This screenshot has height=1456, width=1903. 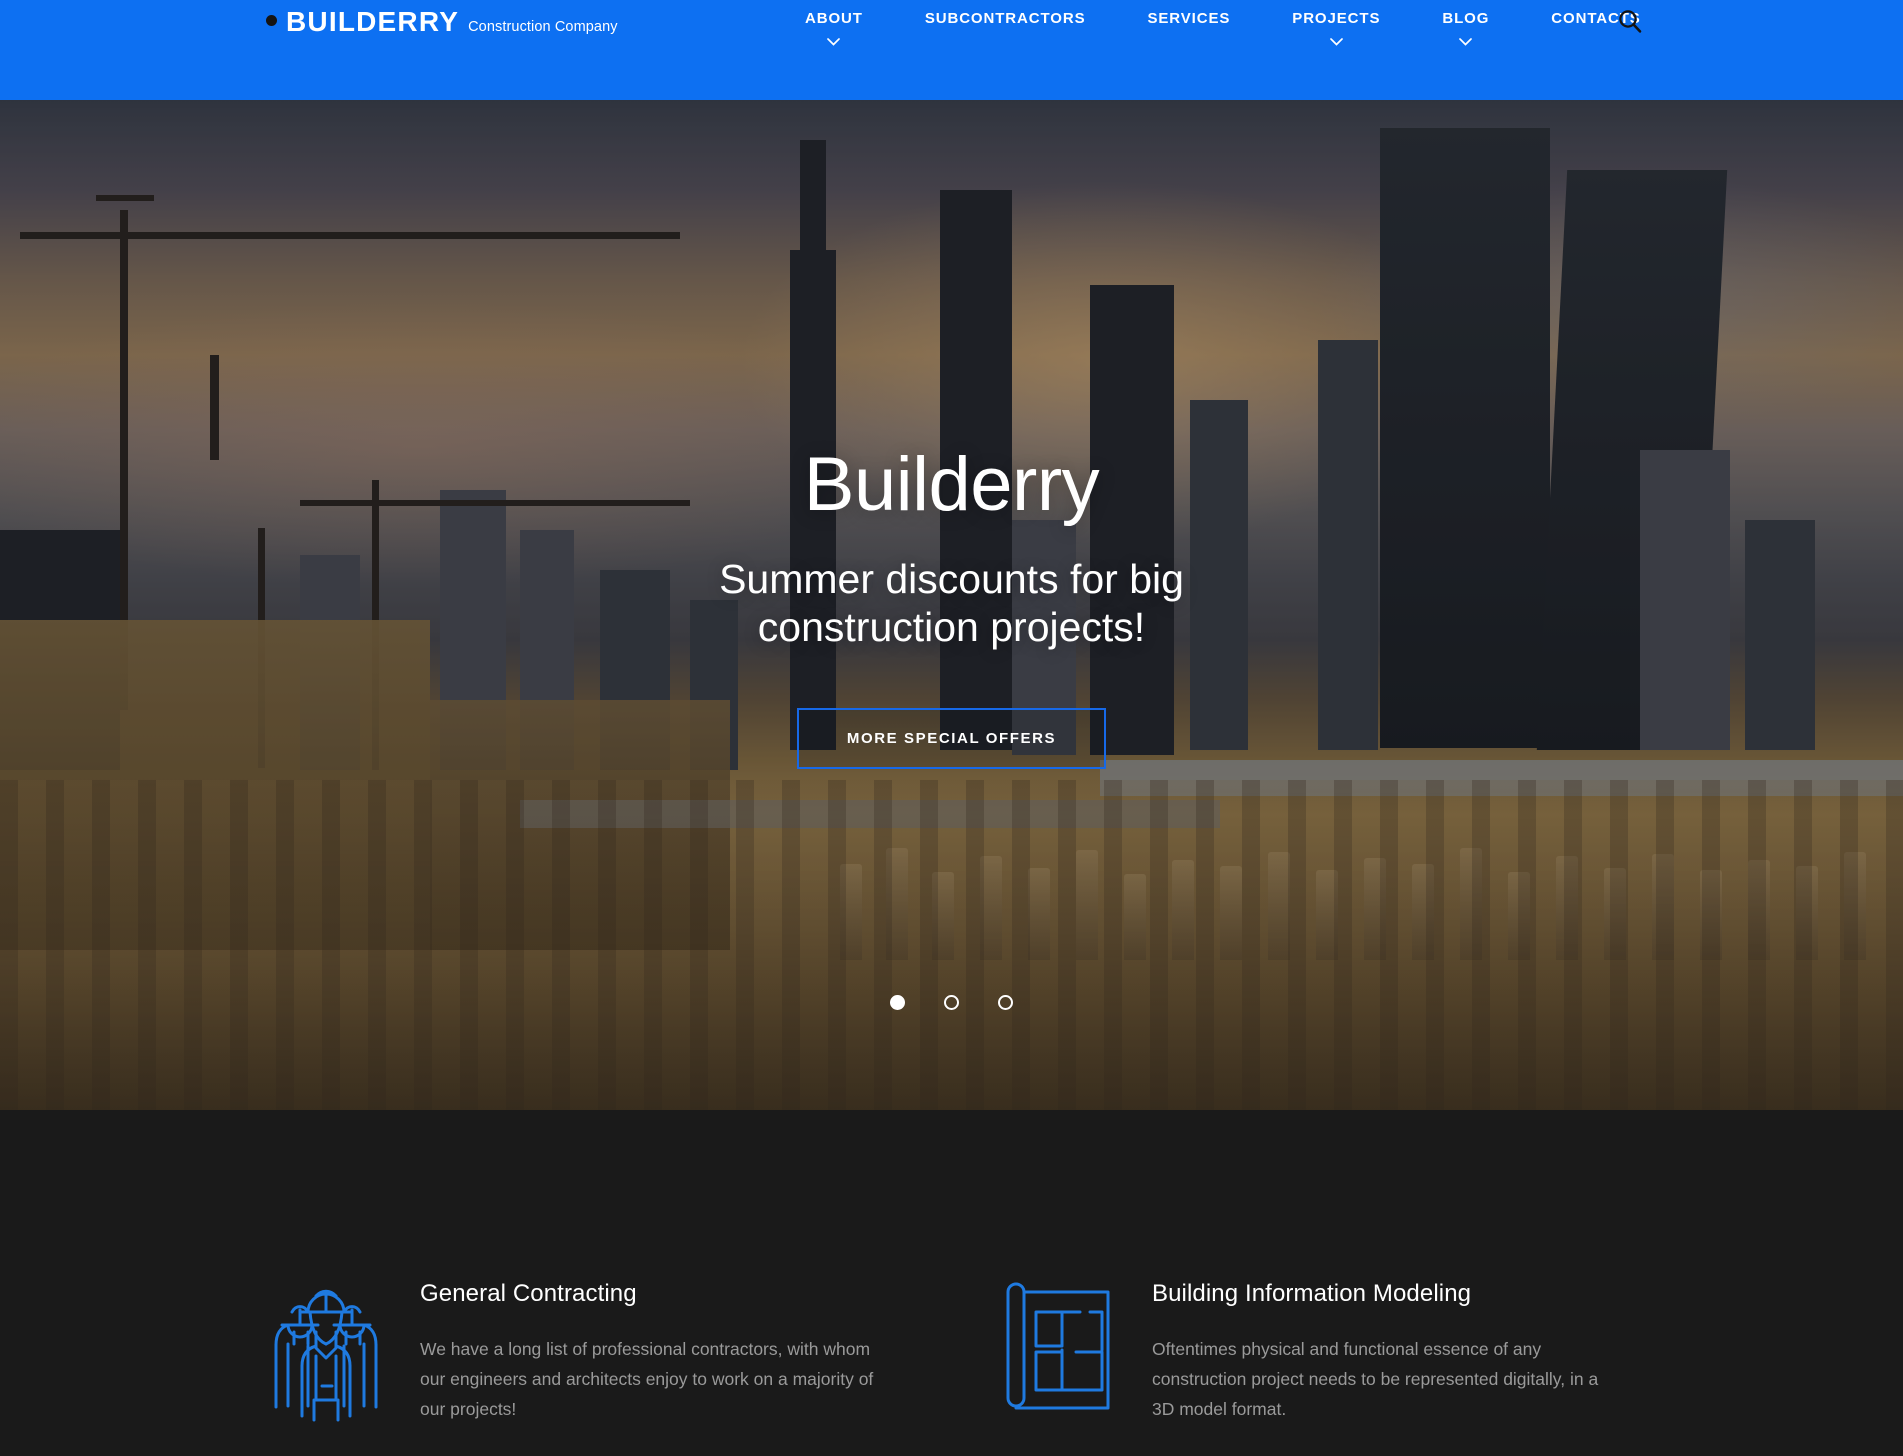 I want to click on brand-tagline: Construction Company, so click(x=543, y=27).